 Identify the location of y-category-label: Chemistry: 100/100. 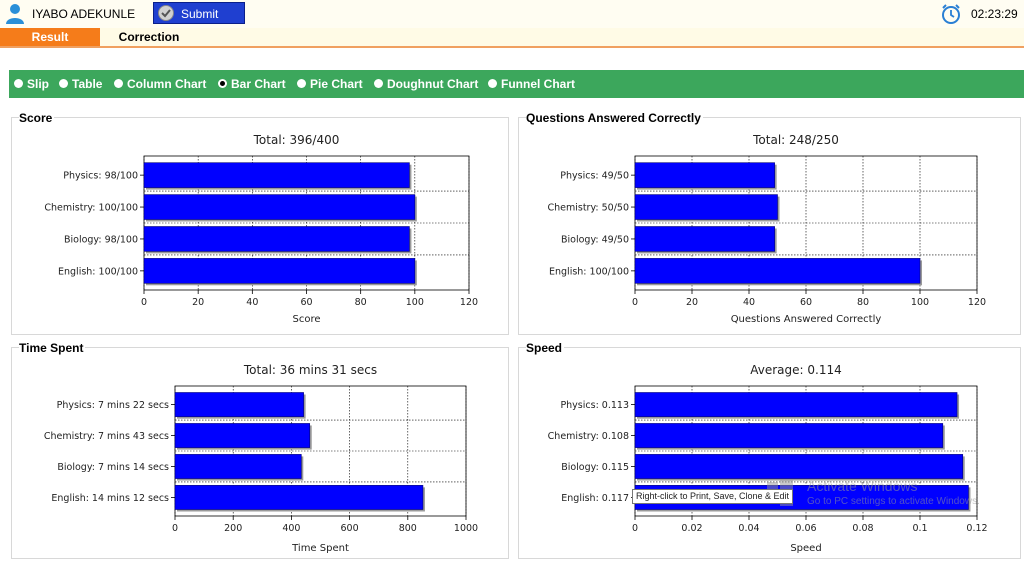
(91, 208).